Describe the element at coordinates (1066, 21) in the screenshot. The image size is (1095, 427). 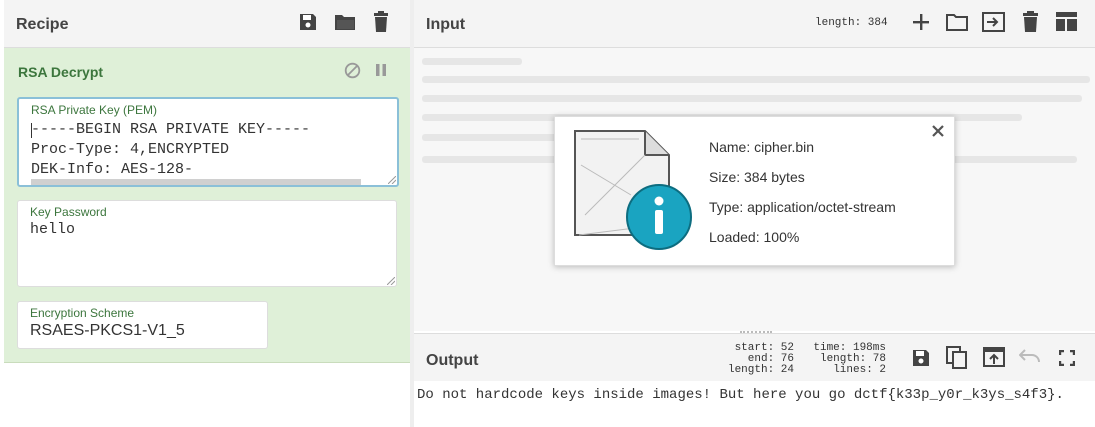
I see `reset-layout-icon` at that location.